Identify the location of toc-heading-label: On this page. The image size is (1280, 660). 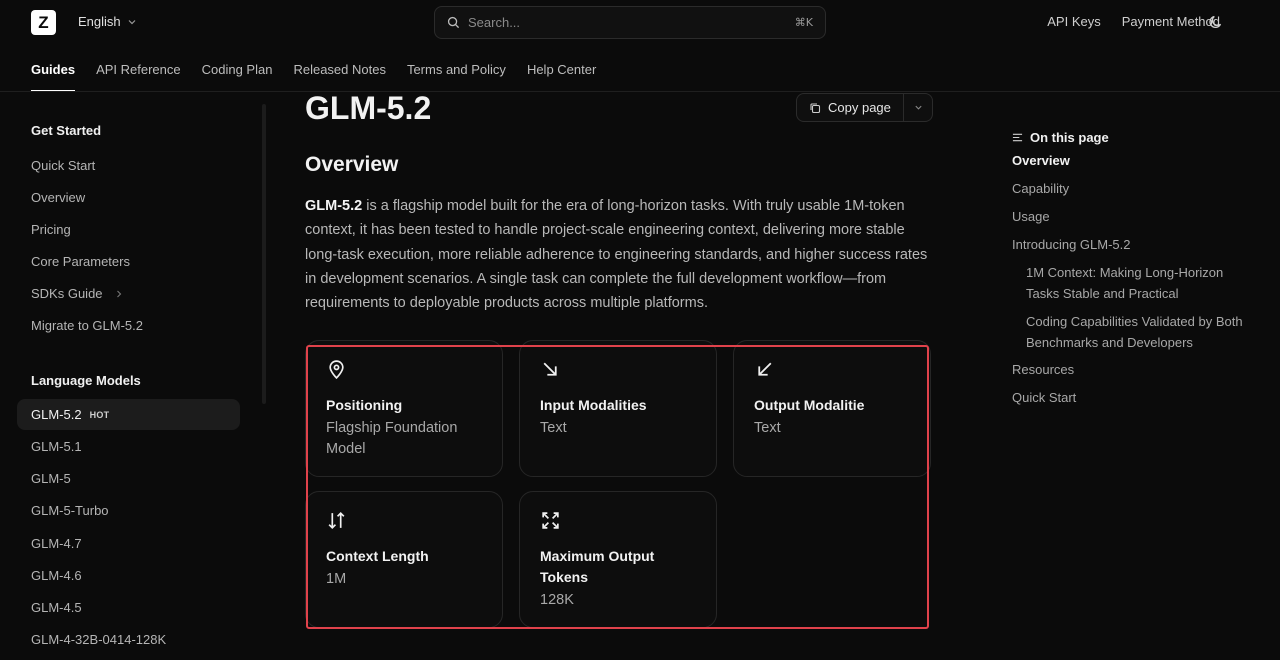
(1069, 137).